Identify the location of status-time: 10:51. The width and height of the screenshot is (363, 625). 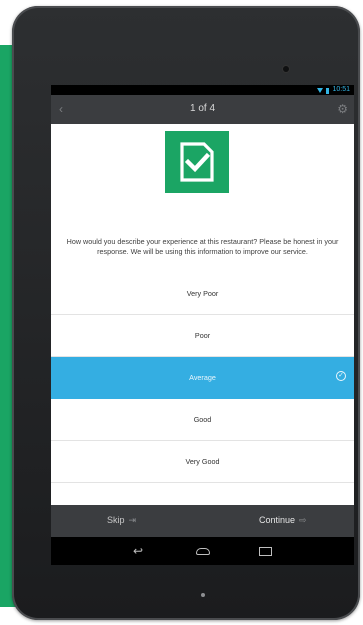
(341, 89).